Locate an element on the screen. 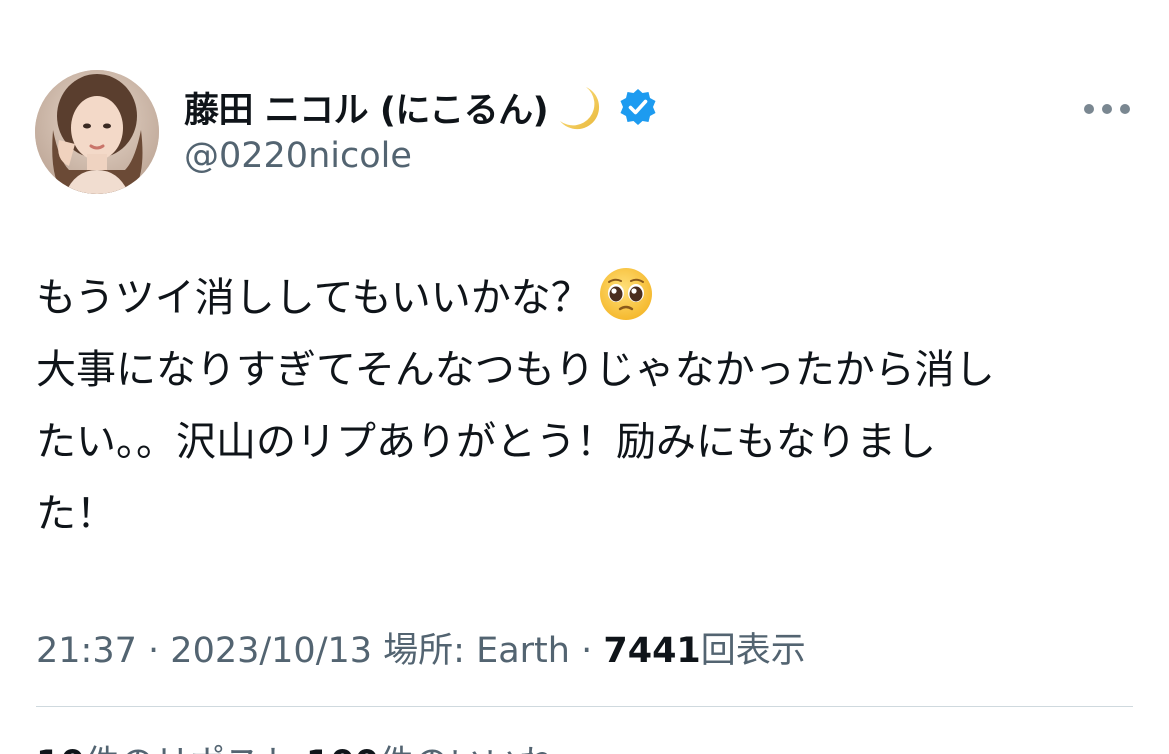  author-name-row: 藤田 ニコル (にこるん) is located at coordinates (421, 107).